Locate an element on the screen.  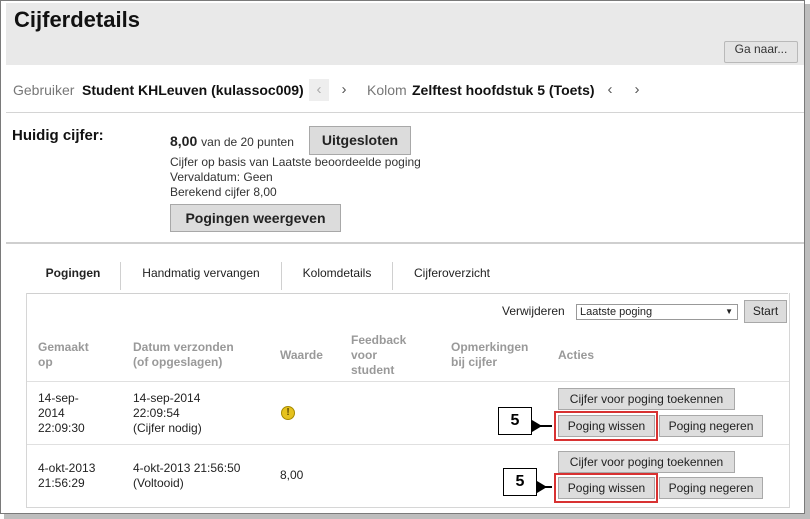
row1-sent-line: 14-sep-2014 is located at coordinates (167, 398).